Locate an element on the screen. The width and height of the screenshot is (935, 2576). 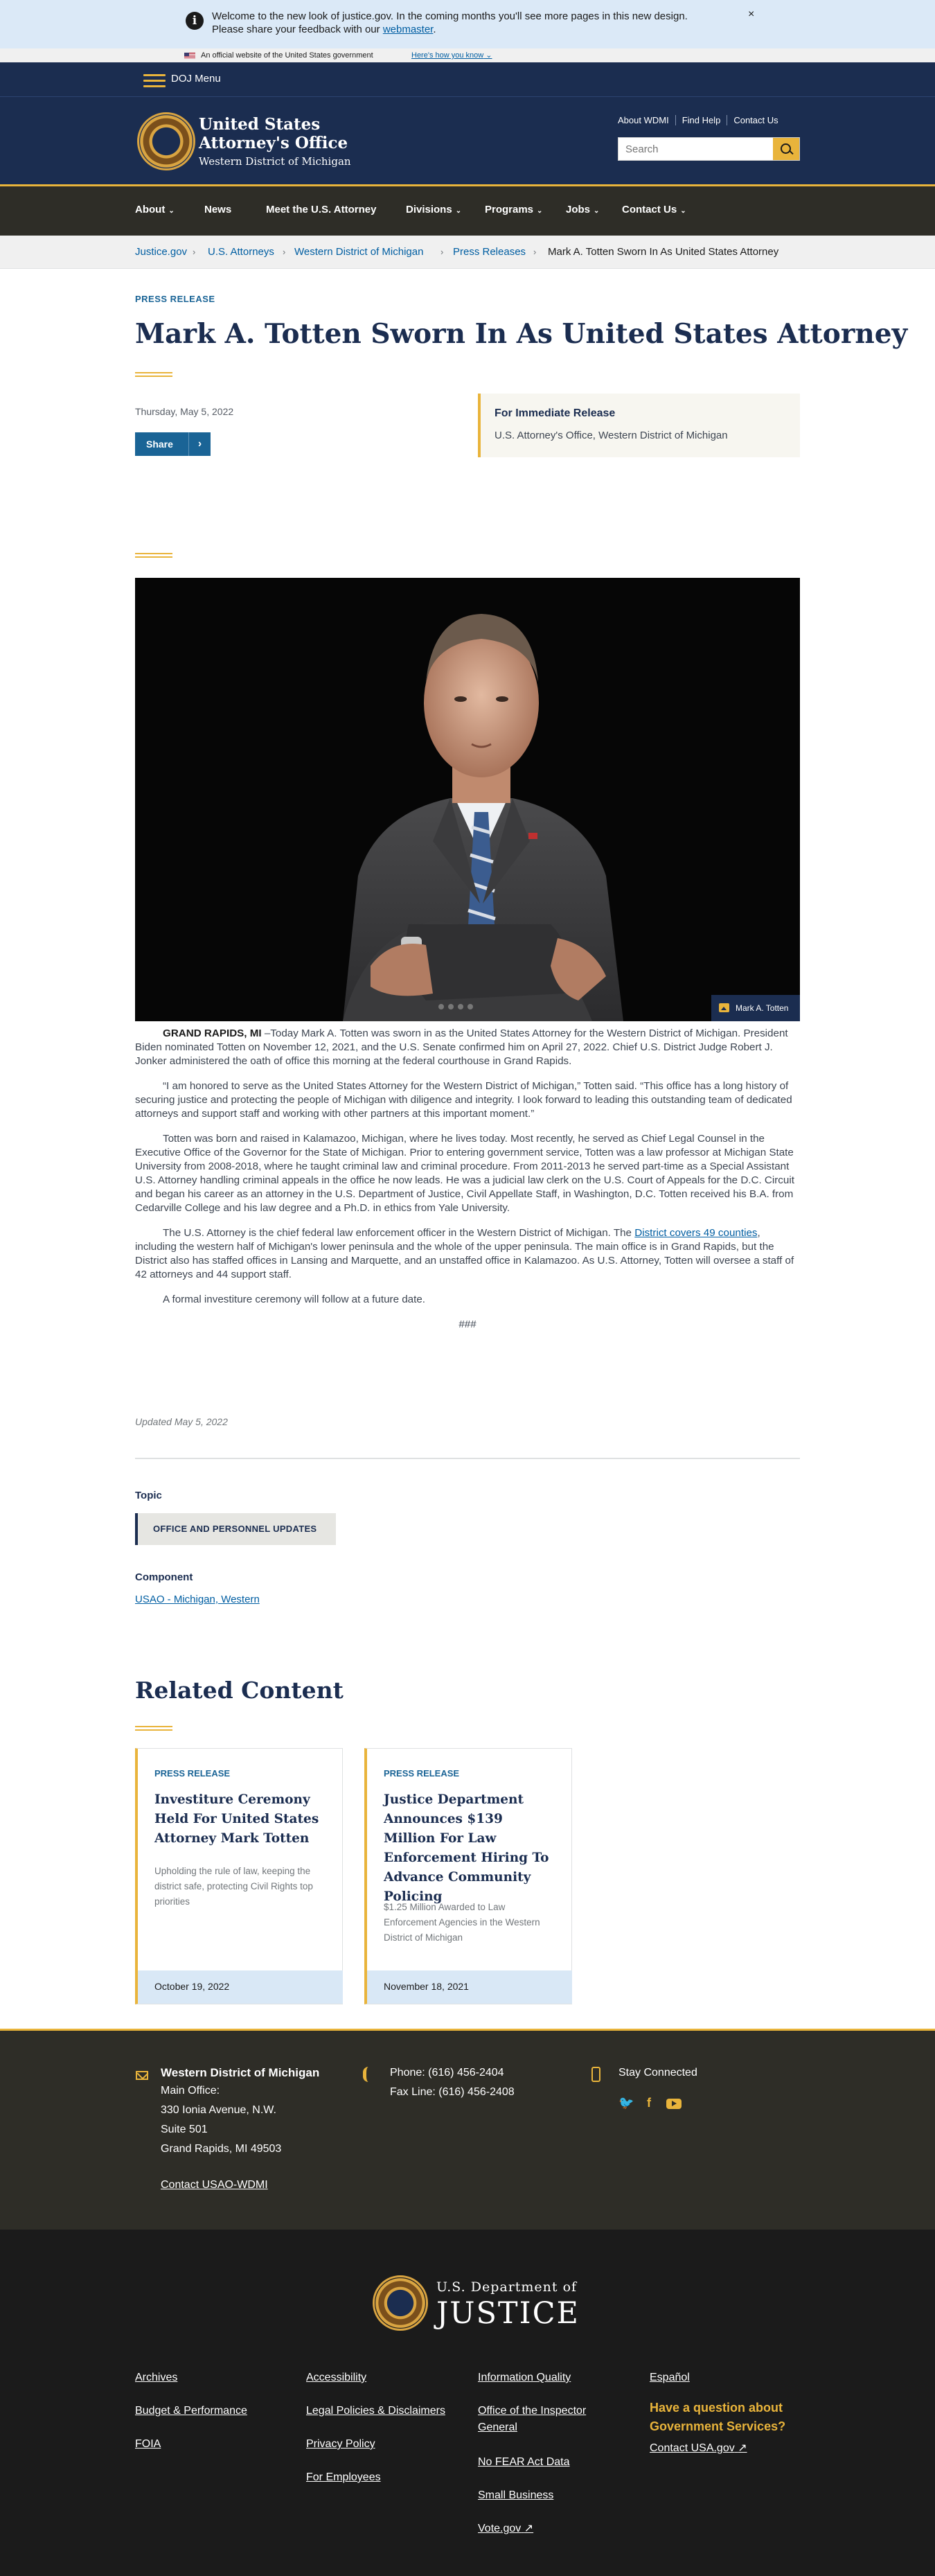
footer-link-espanol: Español is located at coordinates (670, 2378).